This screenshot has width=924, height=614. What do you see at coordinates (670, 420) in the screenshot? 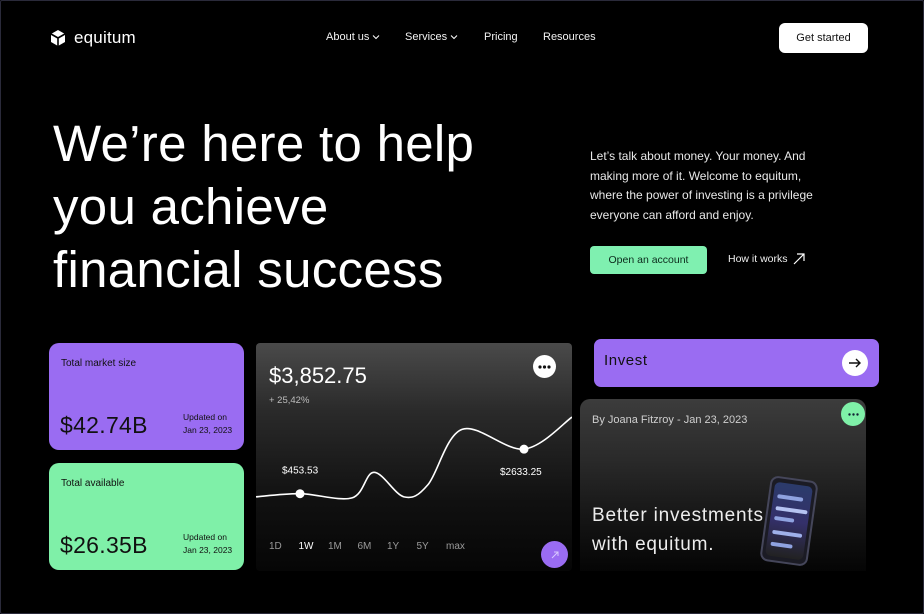
I see `article-byline: By Joana Fitzroy - Jan 23, 2023` at bounding box center [670, 420].